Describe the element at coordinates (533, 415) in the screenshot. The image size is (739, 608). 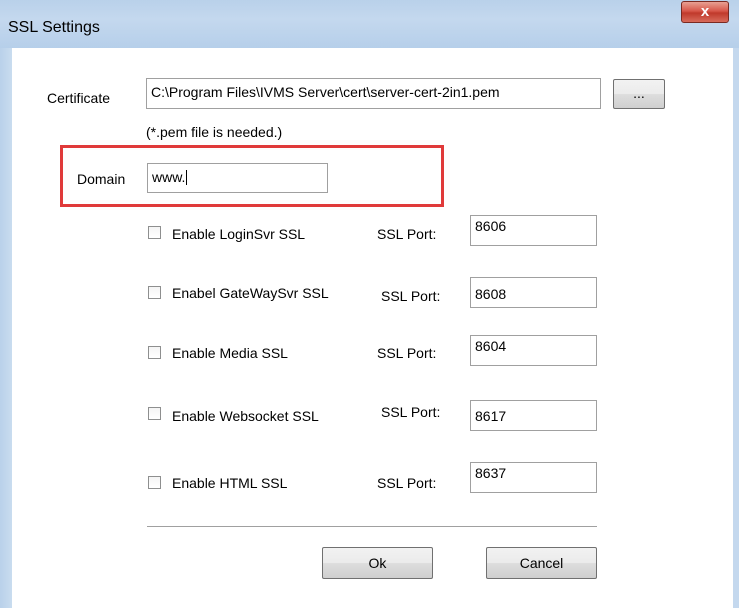
I see `ssl-port-input-websocket: 8617` at that location.